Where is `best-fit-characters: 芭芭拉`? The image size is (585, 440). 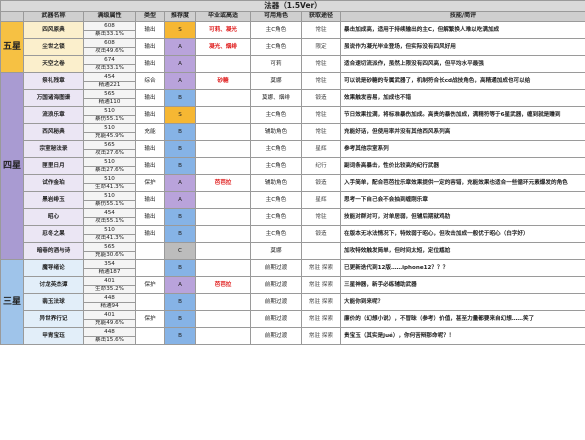 best-fit-characters: 芭芭拉 is located at coordinates (223, 183).